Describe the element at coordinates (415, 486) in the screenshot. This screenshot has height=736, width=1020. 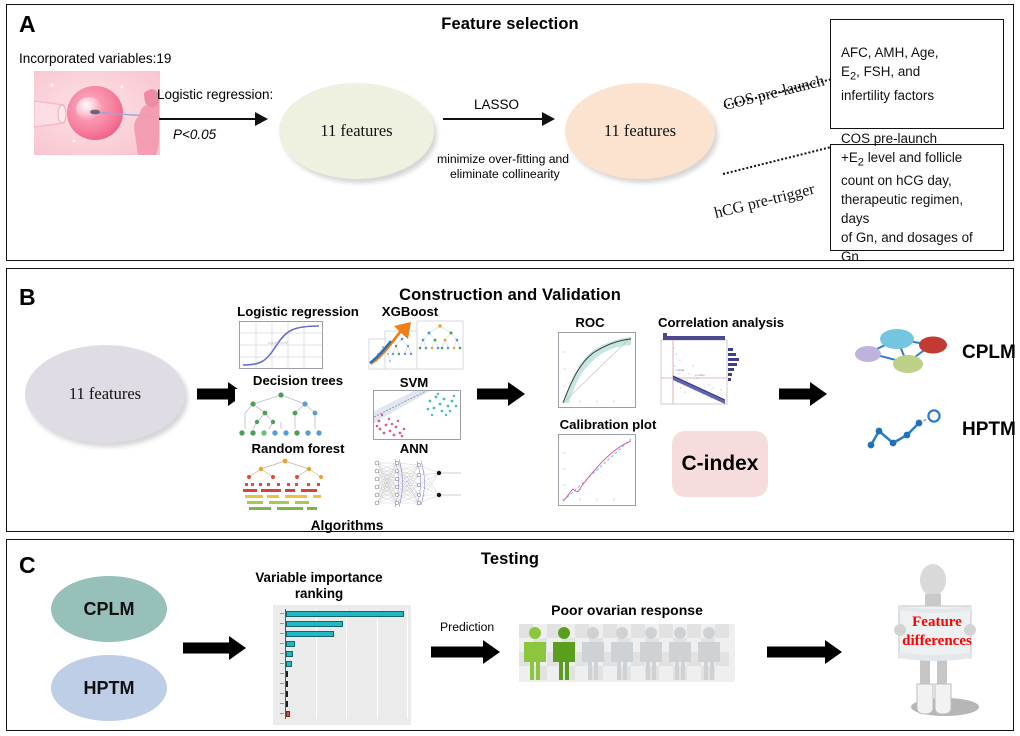
I see `ann-thumbnail` at that location.